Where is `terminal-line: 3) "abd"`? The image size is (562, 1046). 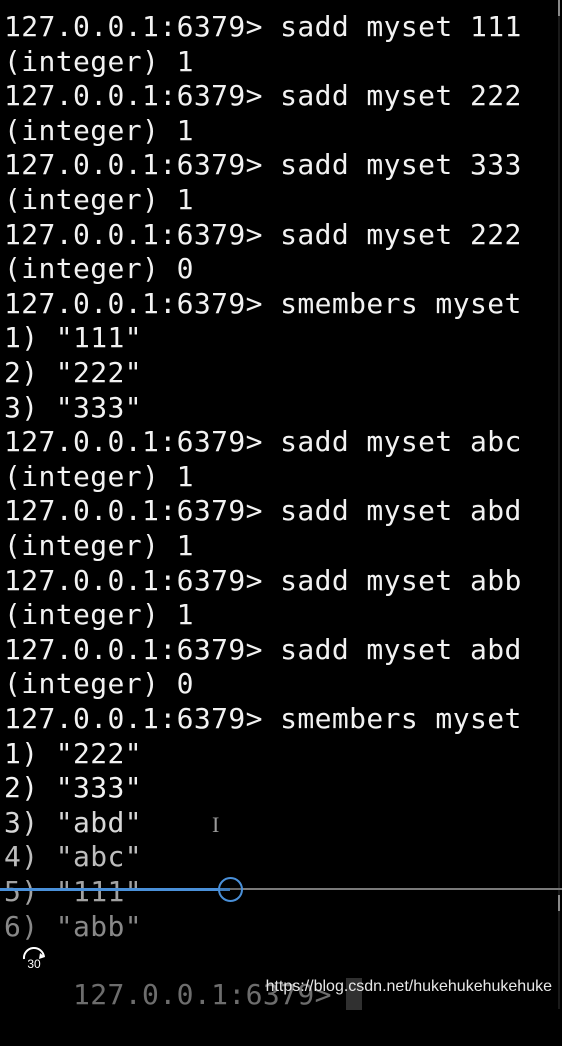 terminal-line: 3) "abd" is located at coordinates (73, 822).